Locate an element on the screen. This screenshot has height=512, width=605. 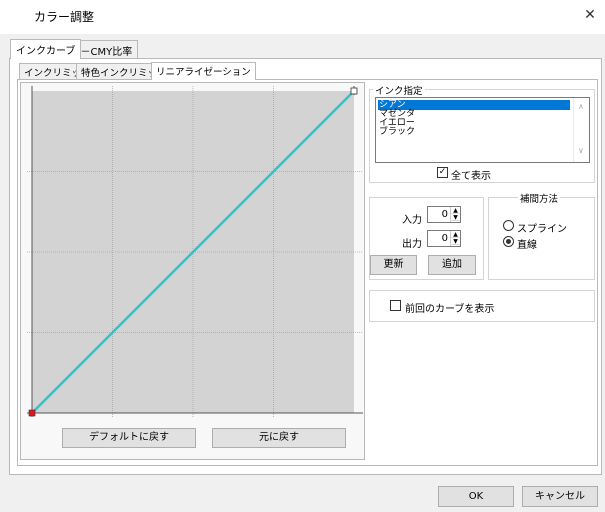
curve-point-end is located at coordinates (354, 91).